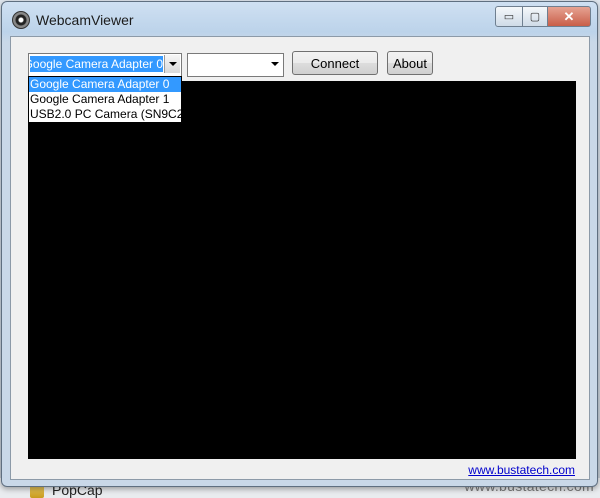  Describe the element at coordinates (235, 65) in the screenshot. I see `resolution-select` at that location.